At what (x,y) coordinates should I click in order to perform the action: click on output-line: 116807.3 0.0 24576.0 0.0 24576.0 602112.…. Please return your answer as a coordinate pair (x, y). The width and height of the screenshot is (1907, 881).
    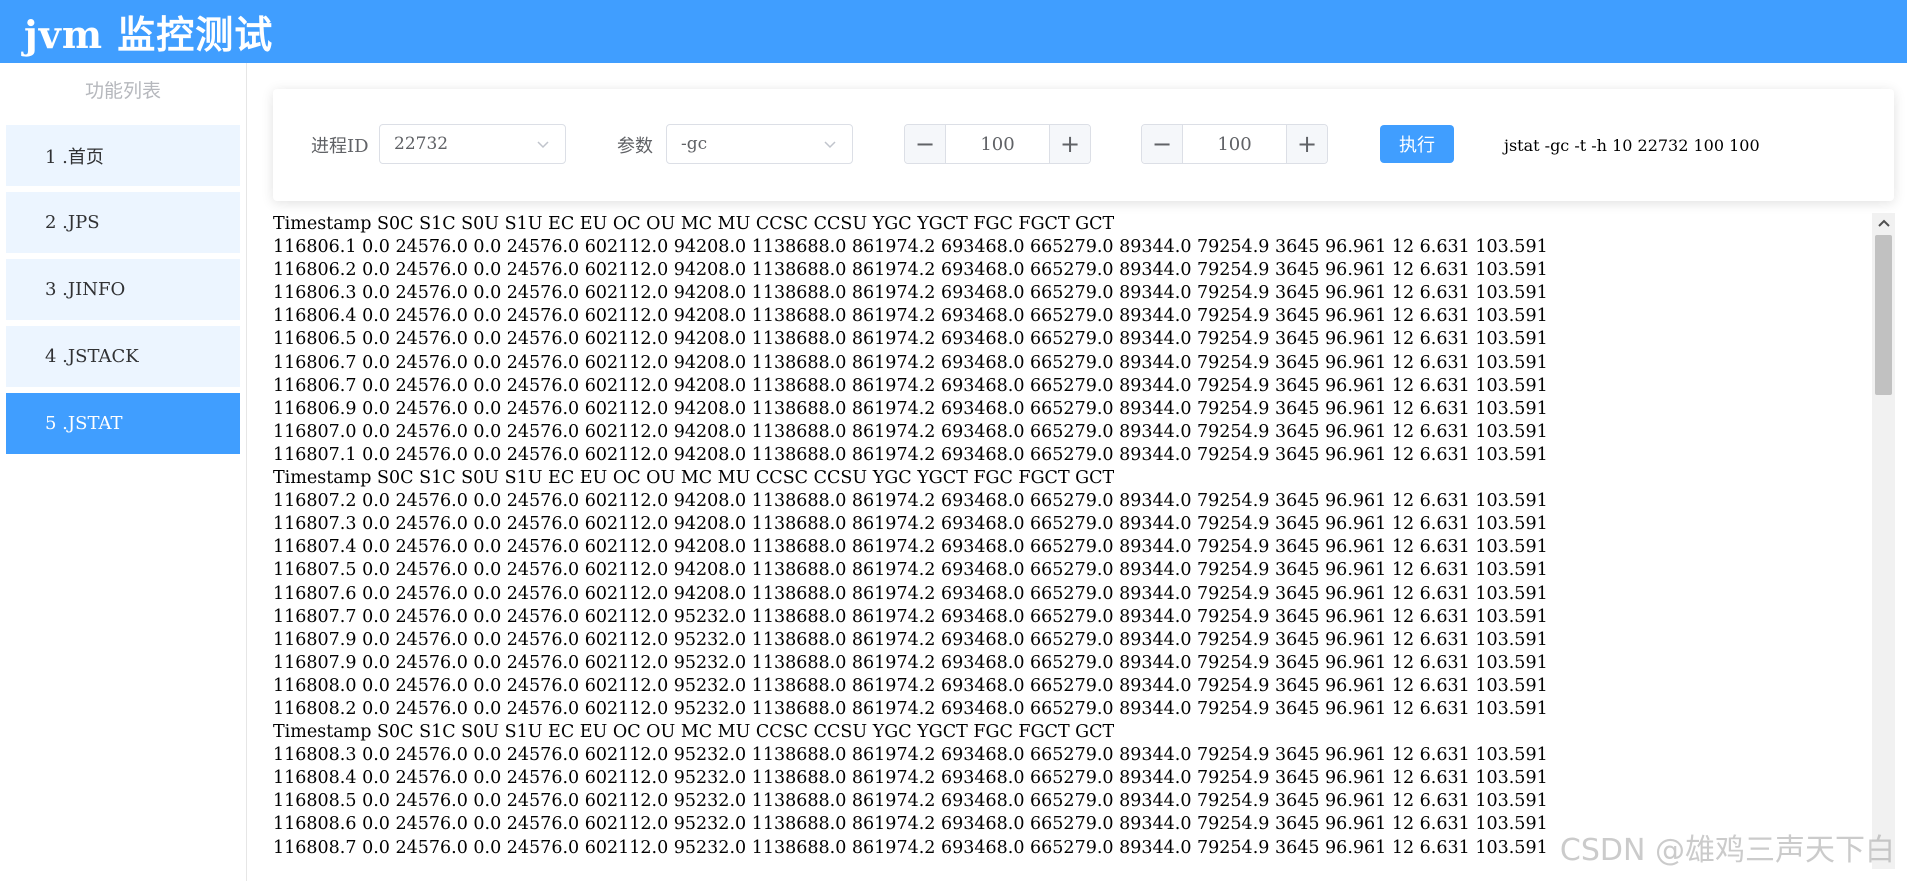
    Looking at the image, I should click on (910, 524).